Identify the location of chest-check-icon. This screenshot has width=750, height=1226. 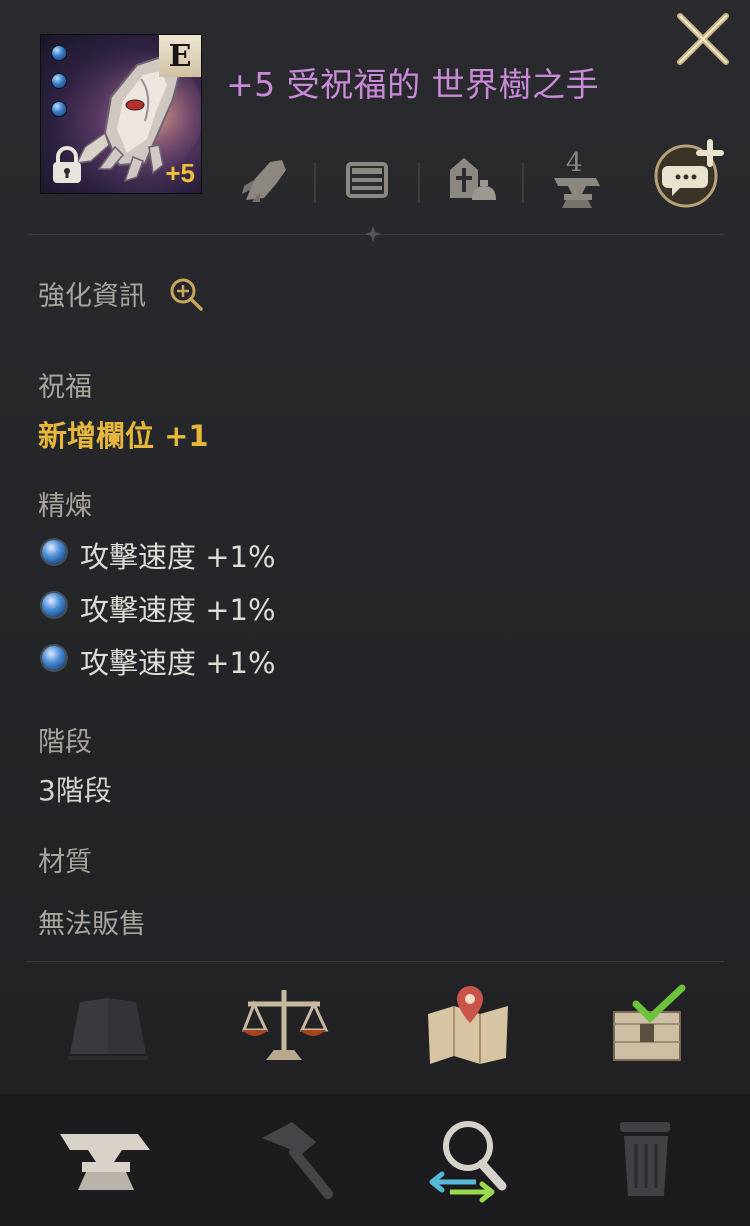
(649, 1022).